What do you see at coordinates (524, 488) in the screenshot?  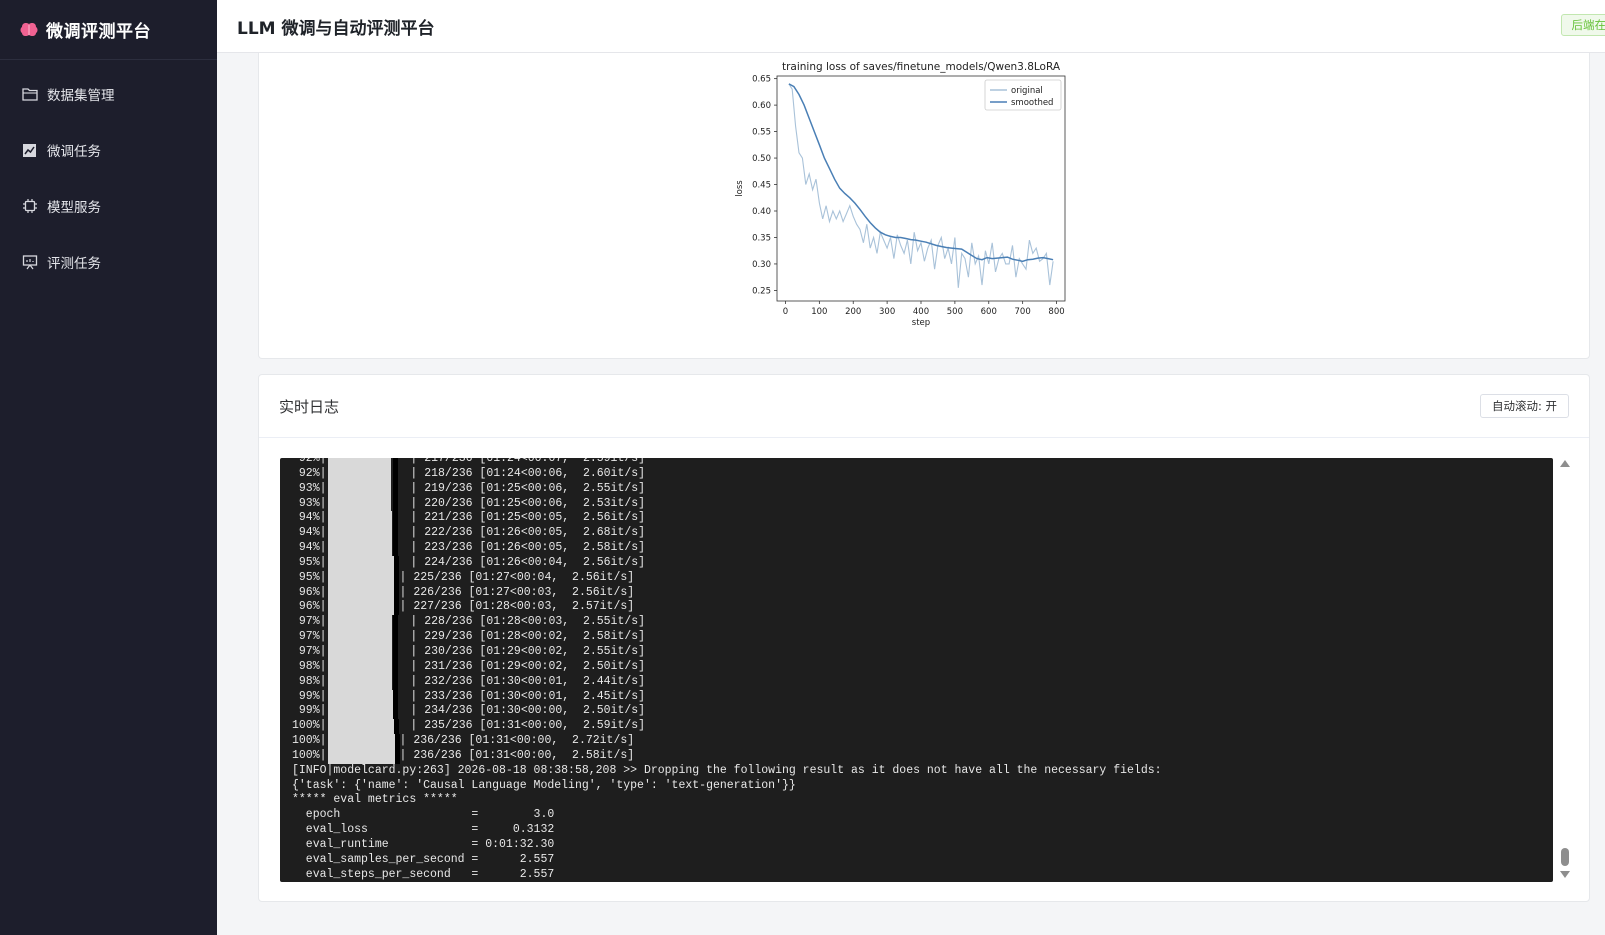 I see `progress-stats: | 219/236 [01:25<00:06, 2.55it/s]` at bounding box center [524, 488].